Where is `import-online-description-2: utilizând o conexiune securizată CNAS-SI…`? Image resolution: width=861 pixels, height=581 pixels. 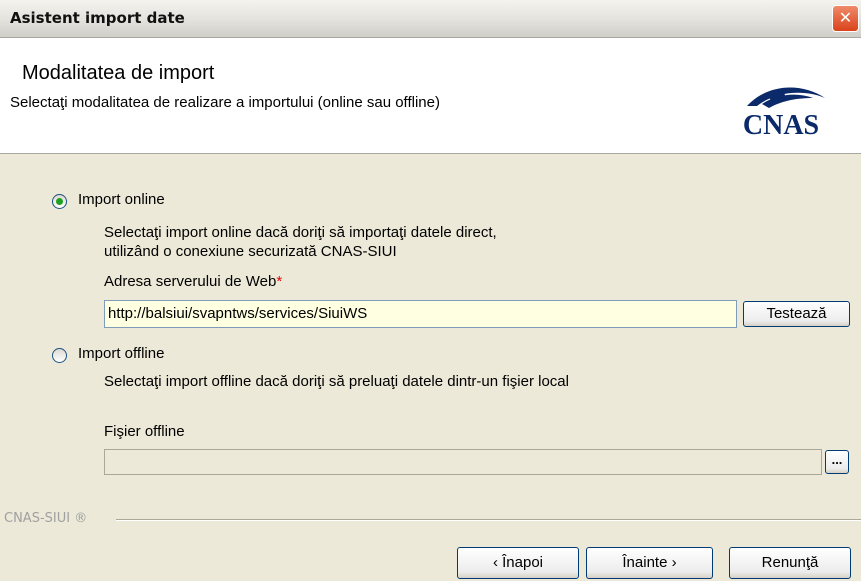 import-online-description-2: utilizând o conexiune securizată CNAS-SI… is located at coordinates (250, 251).